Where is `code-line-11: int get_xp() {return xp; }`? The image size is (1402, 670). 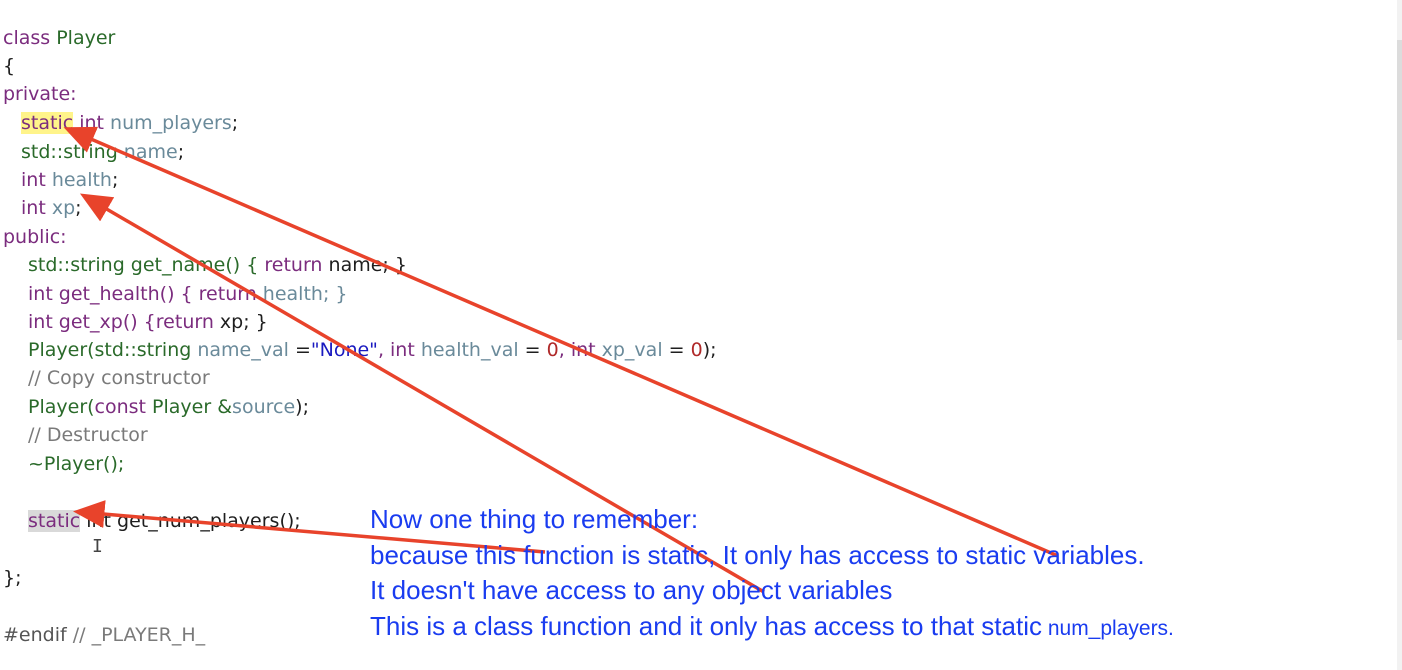 code-line-11: int get_xp() {return xp; } is located at coordinates (148, 322).